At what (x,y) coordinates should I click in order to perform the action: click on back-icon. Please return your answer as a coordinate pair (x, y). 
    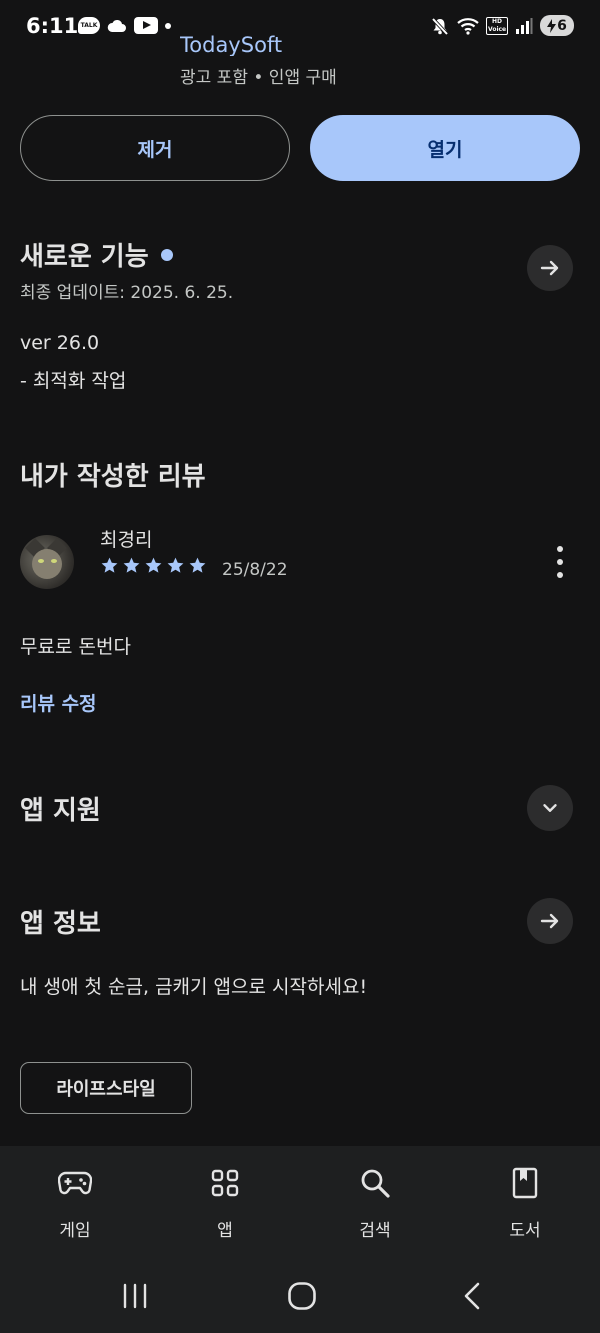
    Looking at the image, I should click on (472, 1296).